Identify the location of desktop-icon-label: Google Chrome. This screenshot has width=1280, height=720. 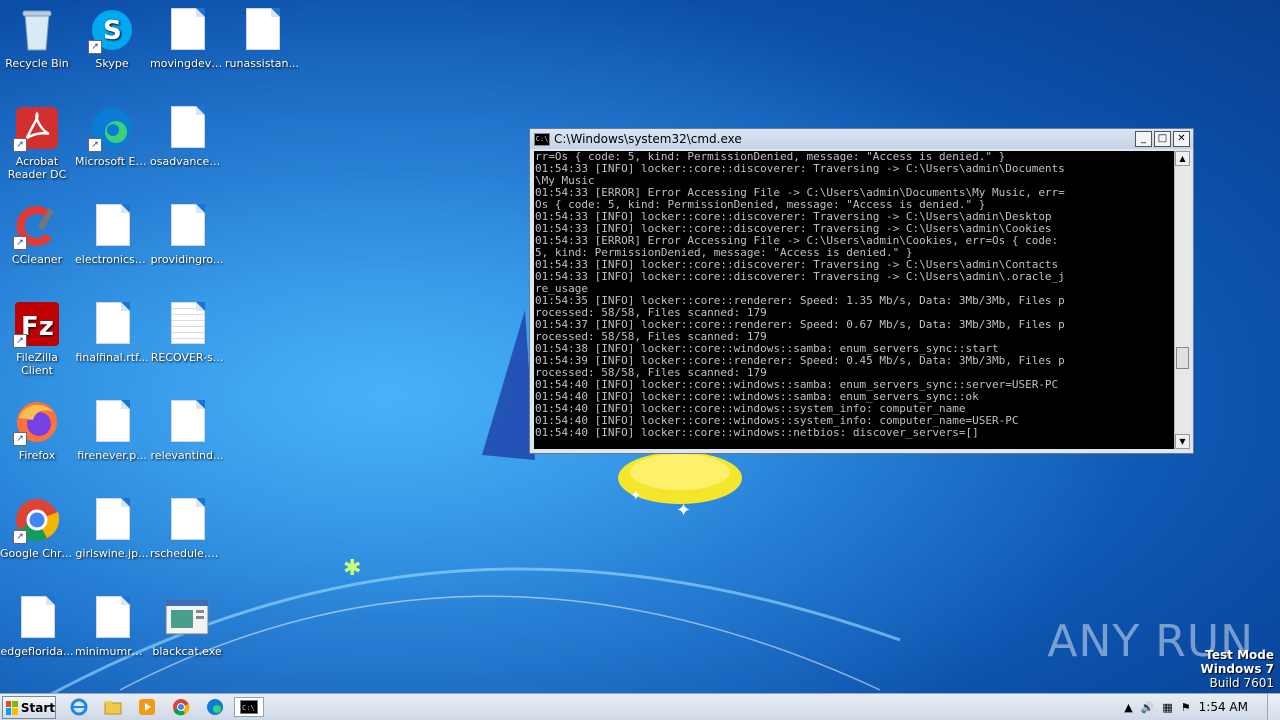
(37, 553).